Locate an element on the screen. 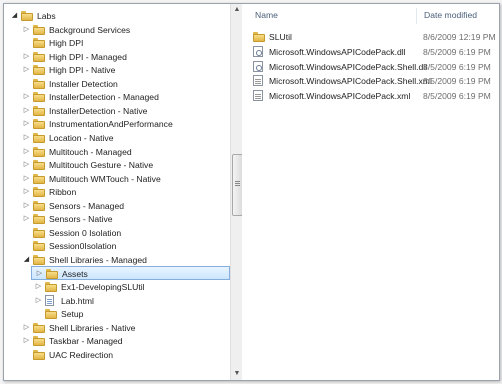 Image resolution: width=502 pixels, height=384 pixels. tree-item: ▷ Ribbon is located at coordinates (117, 192).